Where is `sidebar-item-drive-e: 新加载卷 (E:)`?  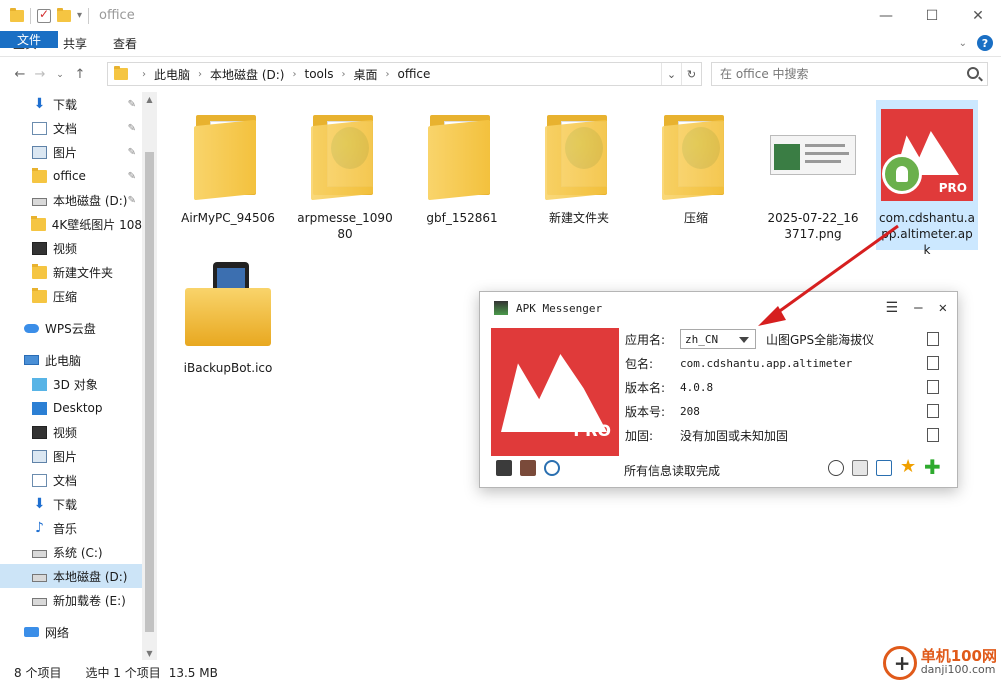
sidebar-item-drive-e: 新加载卷 (E:) is located at coordinates (71, 600).